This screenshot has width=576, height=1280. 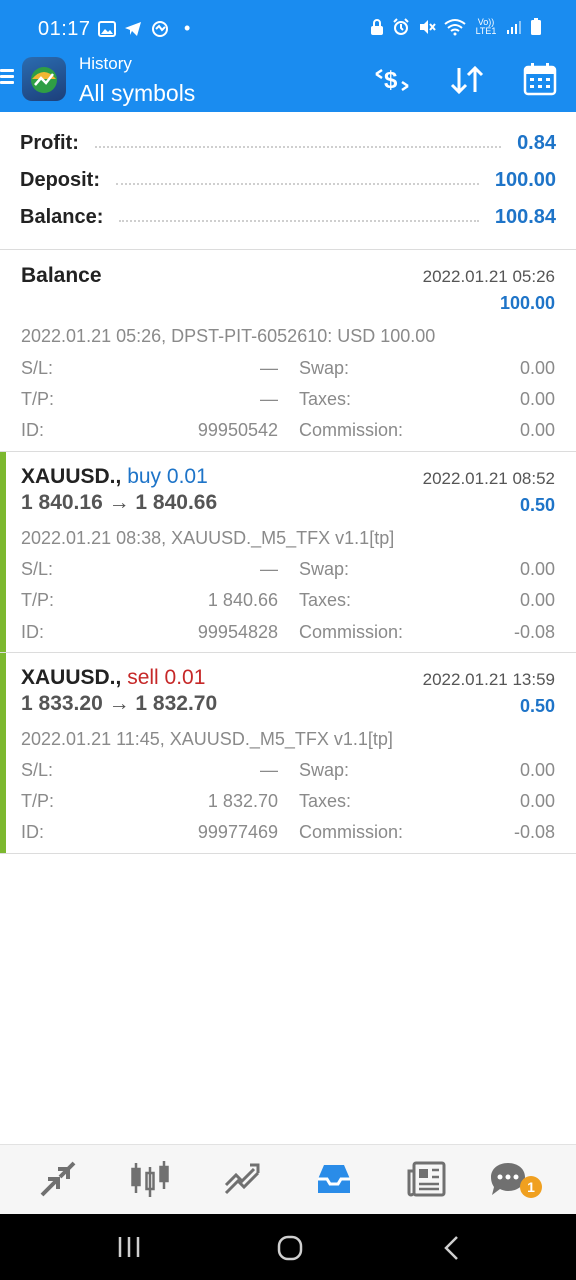 I want to click on metatrader-logo, so click(x=44, y=79).